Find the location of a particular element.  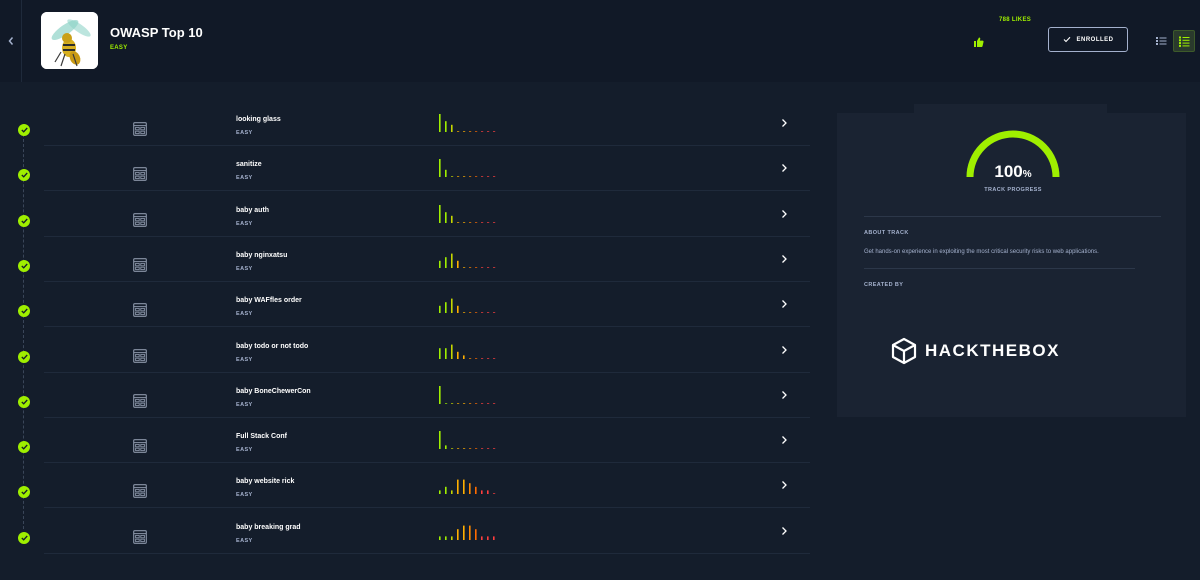

challenge-name: baby todo or not todo is located at coordinates (272, 346).